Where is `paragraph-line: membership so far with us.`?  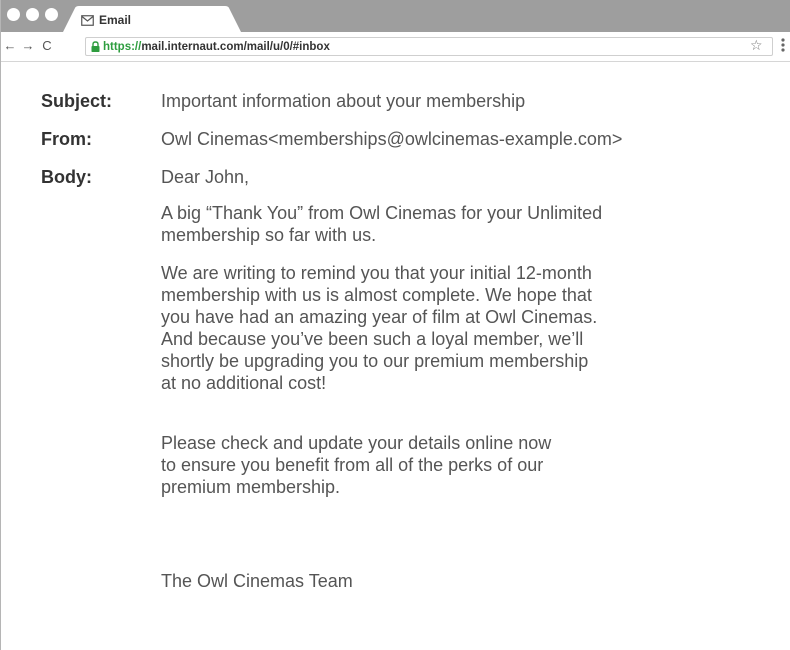 paragraph-line: membership so far with us. is located at coordinates (269, 235).